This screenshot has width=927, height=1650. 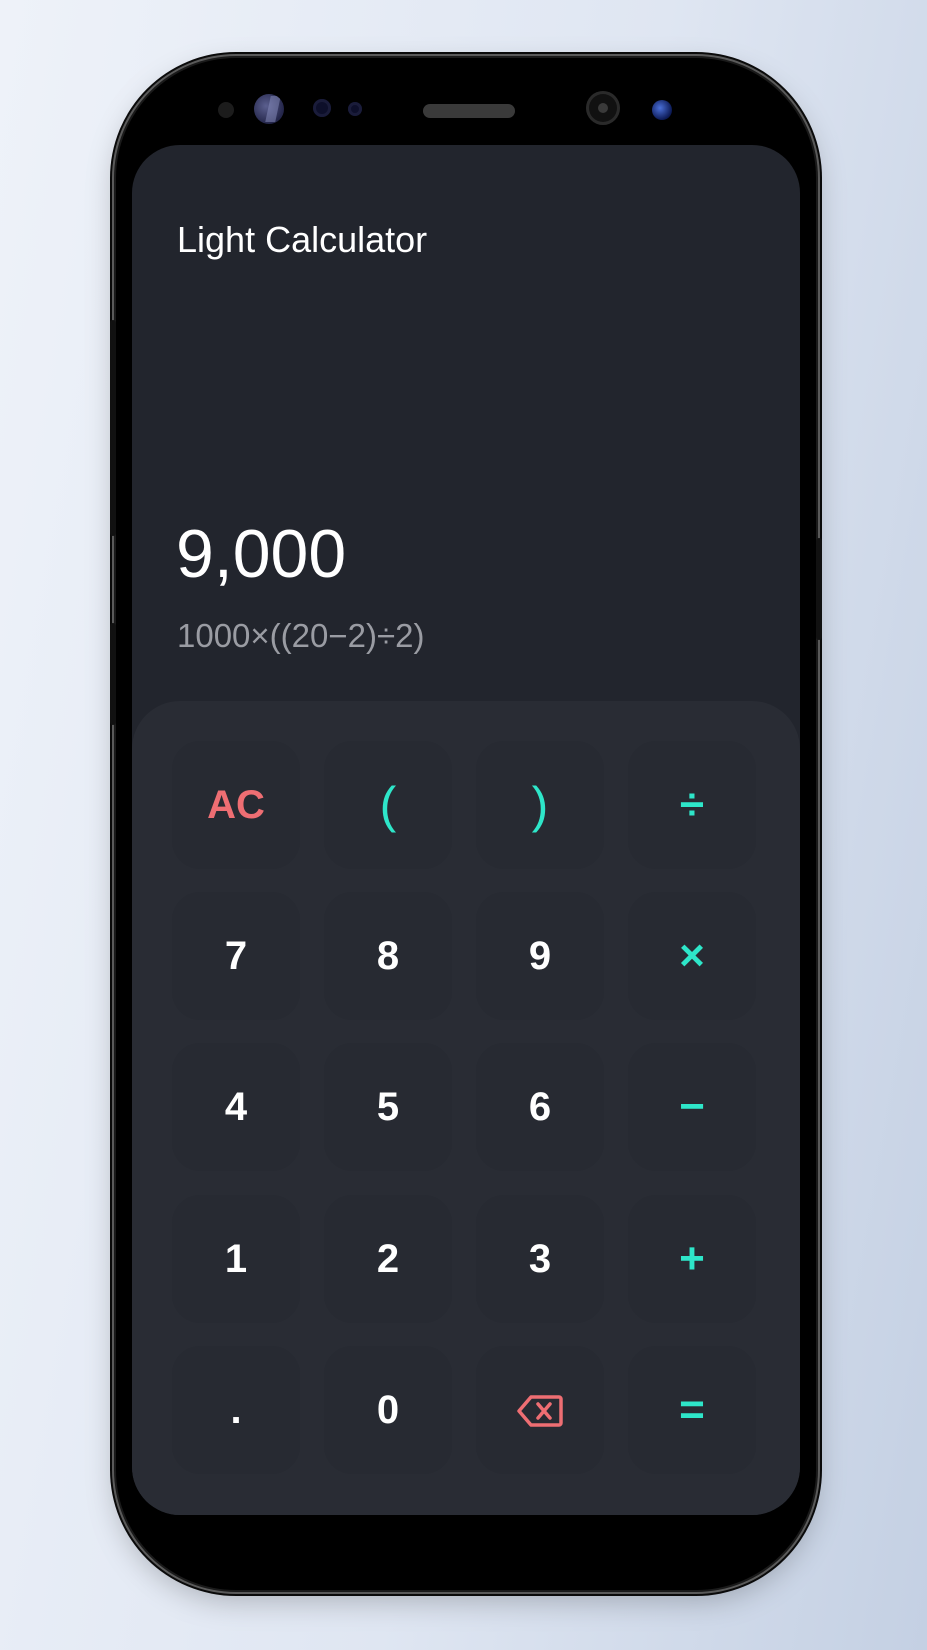 What do you see at coordinates (355, 109) in the screenshot?
I see `led-sensor` at bounding box center [355, 109].